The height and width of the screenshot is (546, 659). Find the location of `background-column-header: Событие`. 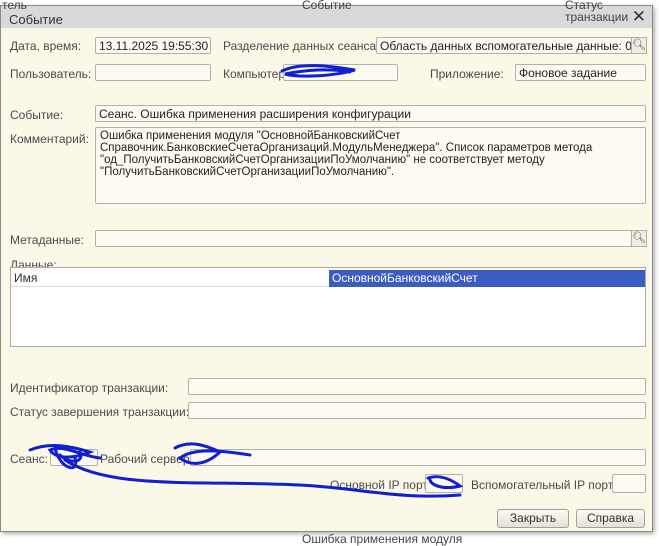

background-column-header: Событие is located at coordinates (327, 6).